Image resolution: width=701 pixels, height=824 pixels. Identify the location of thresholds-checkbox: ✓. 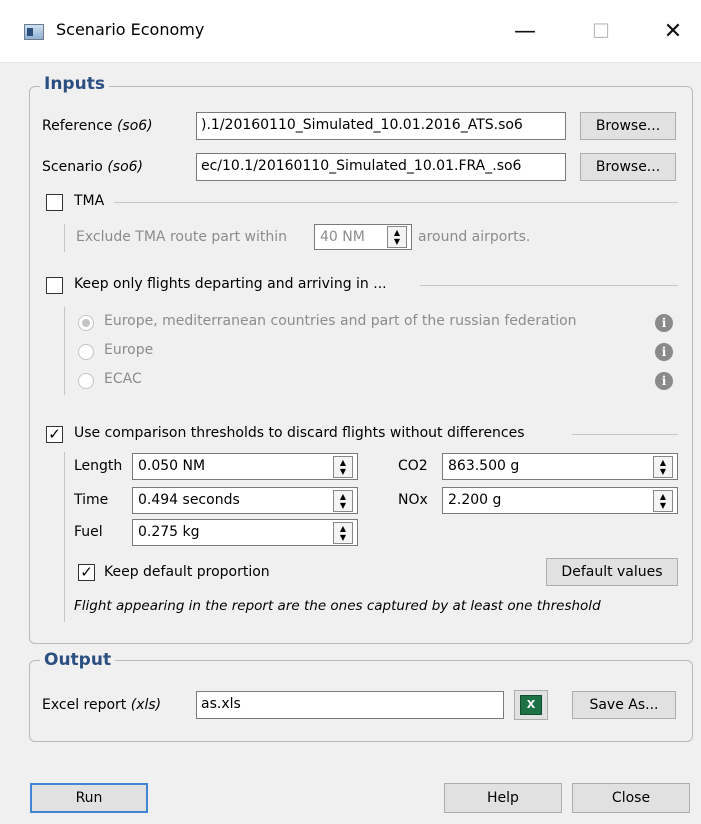
(54, 434).